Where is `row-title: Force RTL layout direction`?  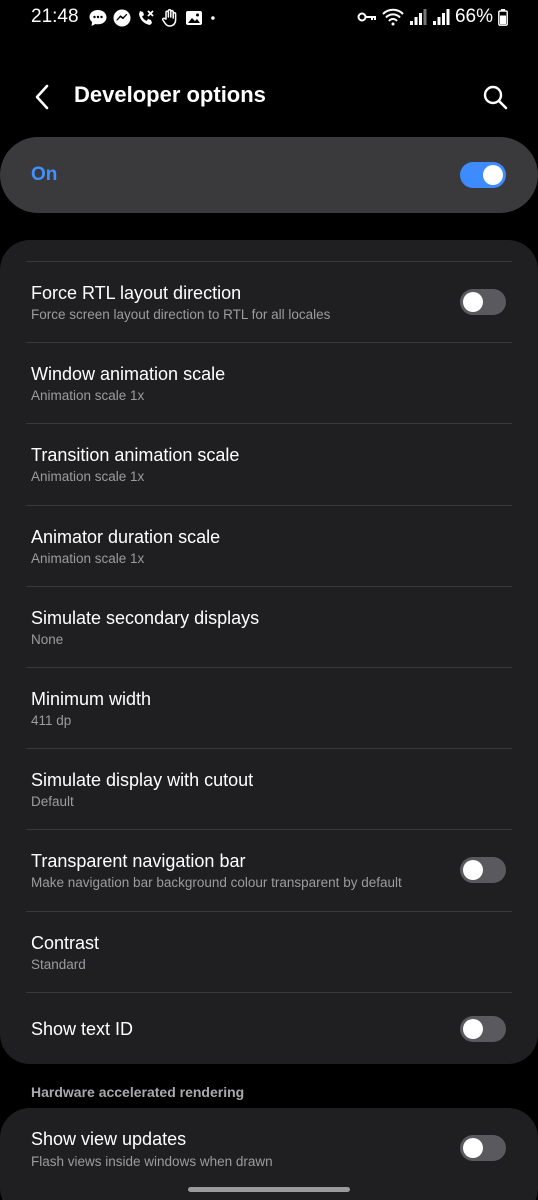 row-title: Force RTL layout direction is located at coordinates (136, 293).